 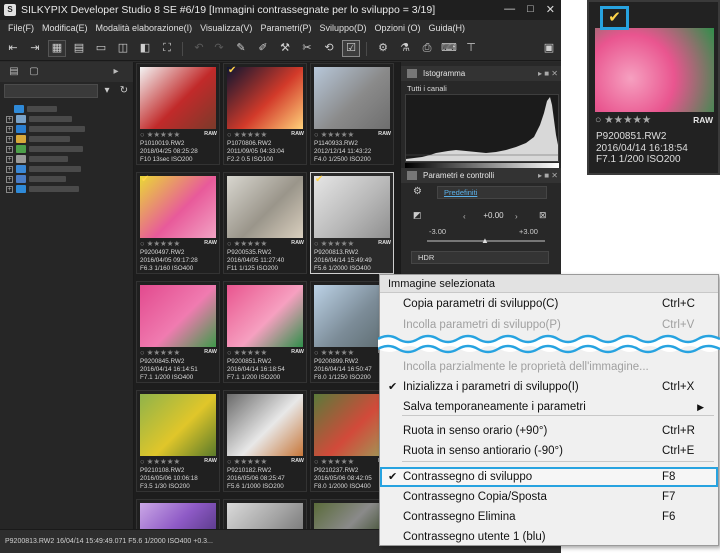 What do you see at coordinates (167, 48) in the screenshot?
I see `full-screen-icon: ⛶` at bounding box center [167, 48].